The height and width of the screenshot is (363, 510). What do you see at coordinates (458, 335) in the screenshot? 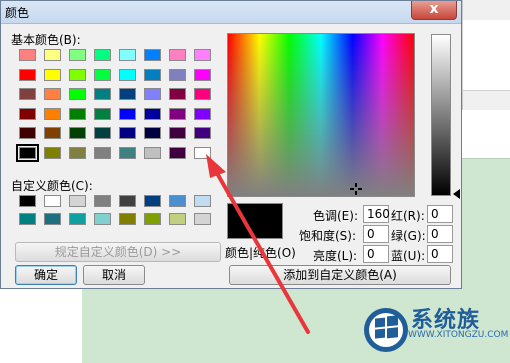
I see `watermark-url: WWW.XITONGZU.COM` at bounding box center [458, 335].